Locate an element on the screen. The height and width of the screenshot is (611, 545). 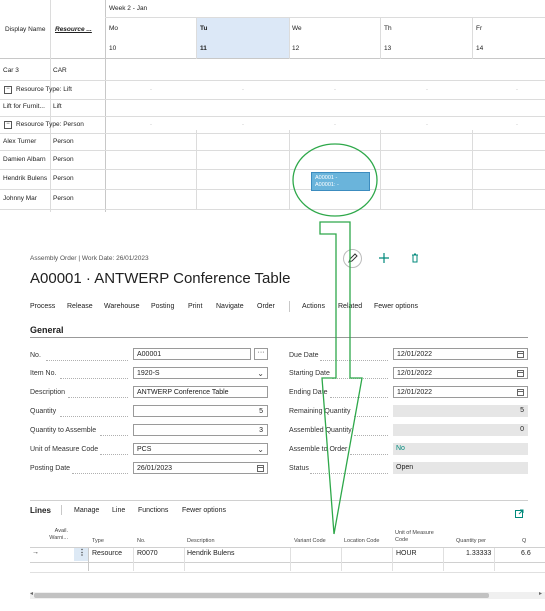
annotation-overlay is located at coordinates (335, 339).